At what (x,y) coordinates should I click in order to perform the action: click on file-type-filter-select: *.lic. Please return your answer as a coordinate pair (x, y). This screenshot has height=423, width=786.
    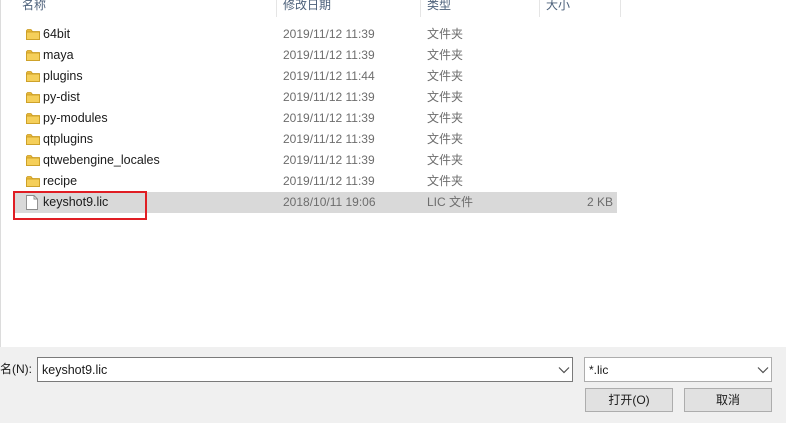
    Looking at the image, I should click on (678, 369).